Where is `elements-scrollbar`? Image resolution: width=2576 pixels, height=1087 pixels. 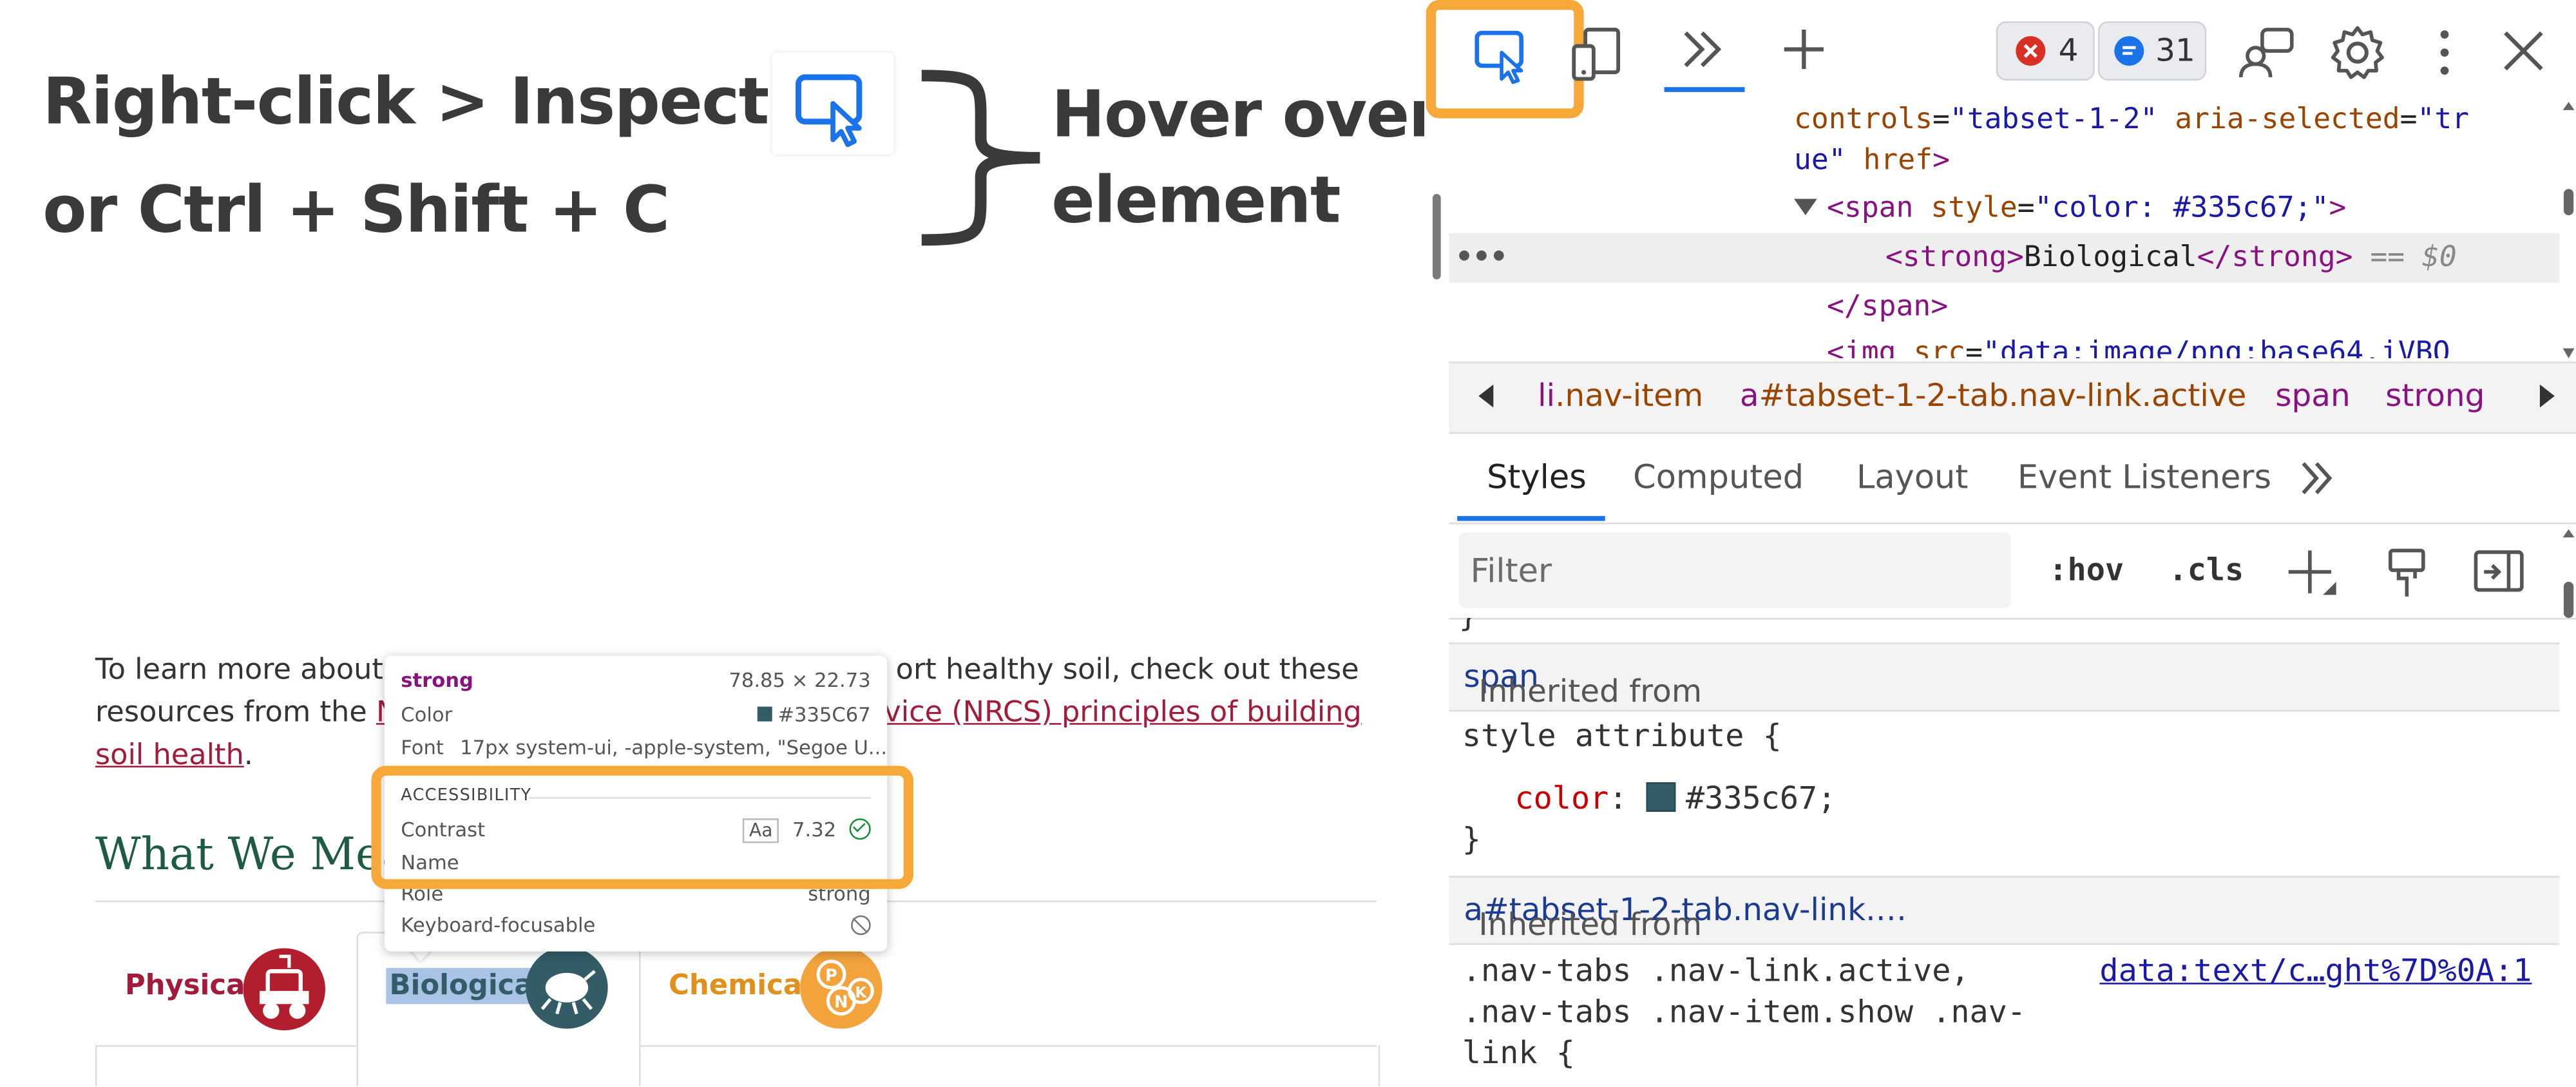 elements-scrollbar is located at coordinates (2568, 230).